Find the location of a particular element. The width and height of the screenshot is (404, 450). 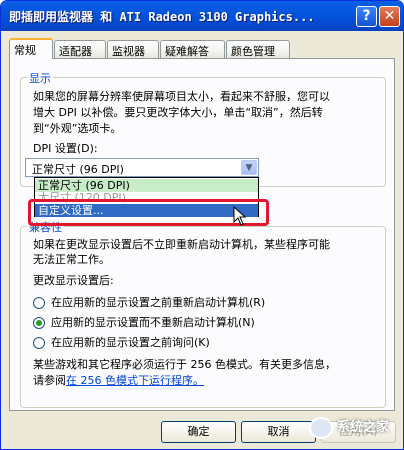

note-line-1: 某些游戏和其它程序必须运行于 256 色模式。有关更多信息， is located at coordinates (184, 364).